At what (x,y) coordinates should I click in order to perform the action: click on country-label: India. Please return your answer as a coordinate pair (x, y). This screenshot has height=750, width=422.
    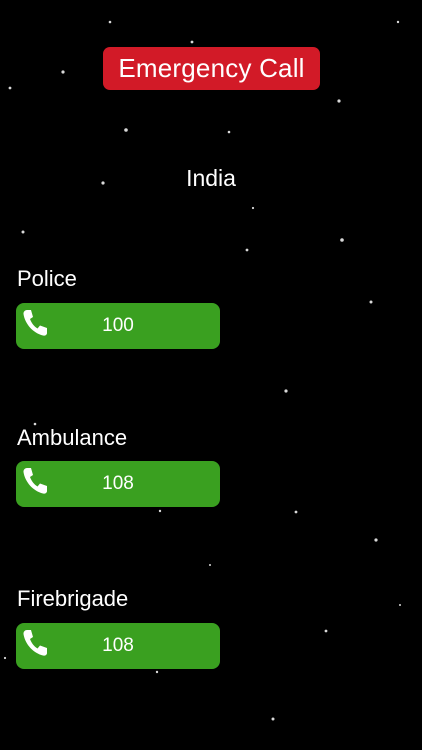
    Looking at the image, I should click on (211, 178).